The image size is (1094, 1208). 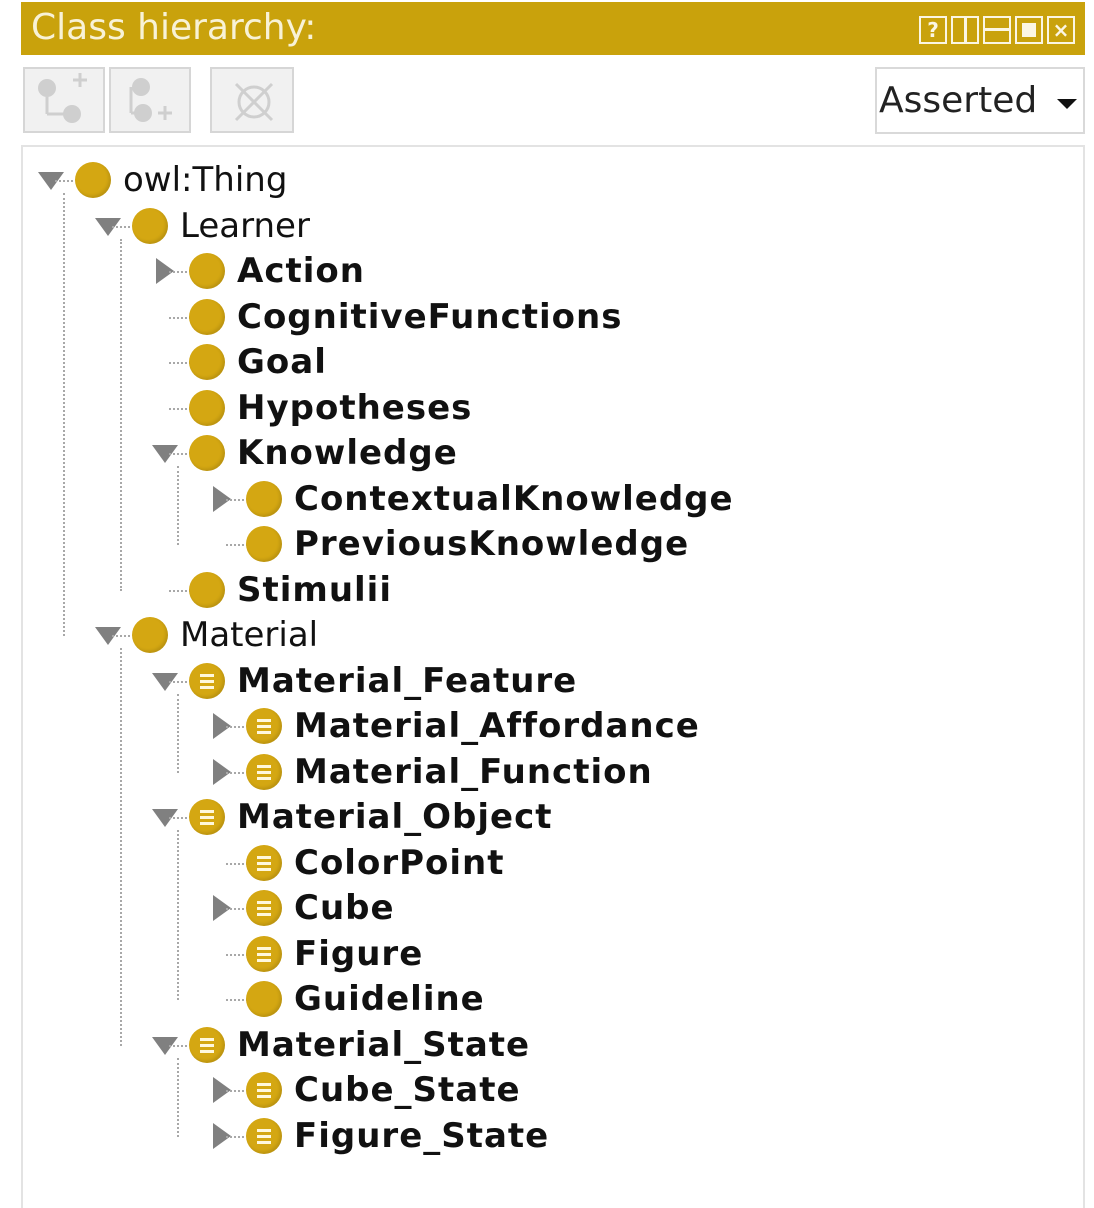 What do you see at coordinates (553, 102) in the screenshot?
I see `class-toolbar: Asserted` at bounding box center [553, 102].